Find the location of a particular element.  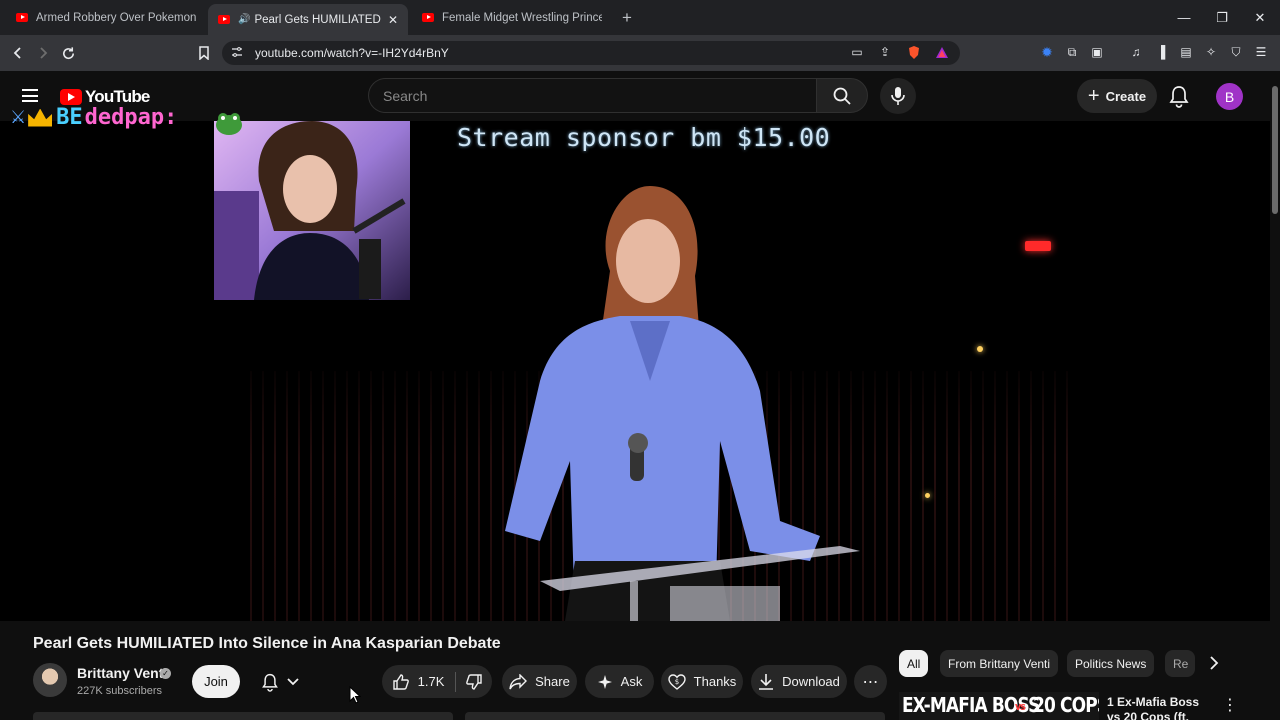

sparkle-icon is located at coordinates (604, 681).